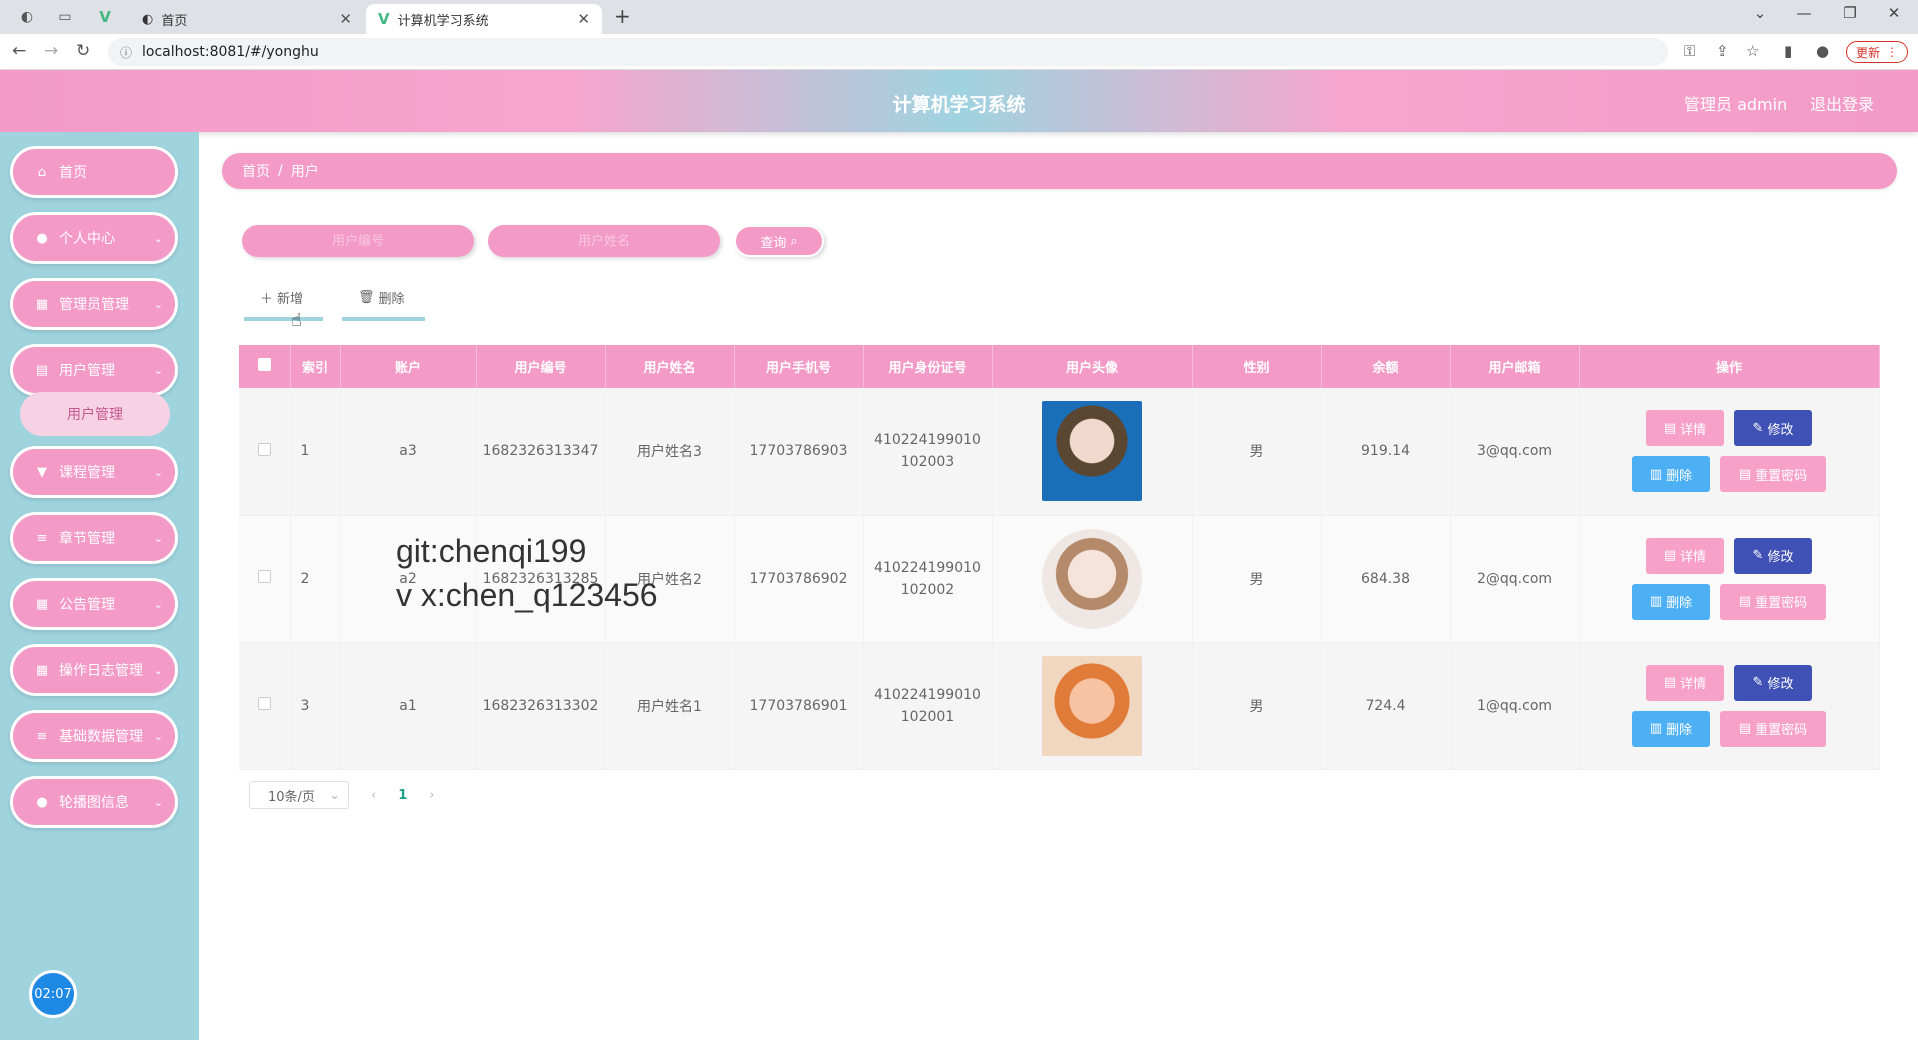 The image size is (1918, 1040). What do you see at coordinates (443, 21) in the screenshot?
I see `tab-label: 计算机学习系统` at bounding box center [443, 21].